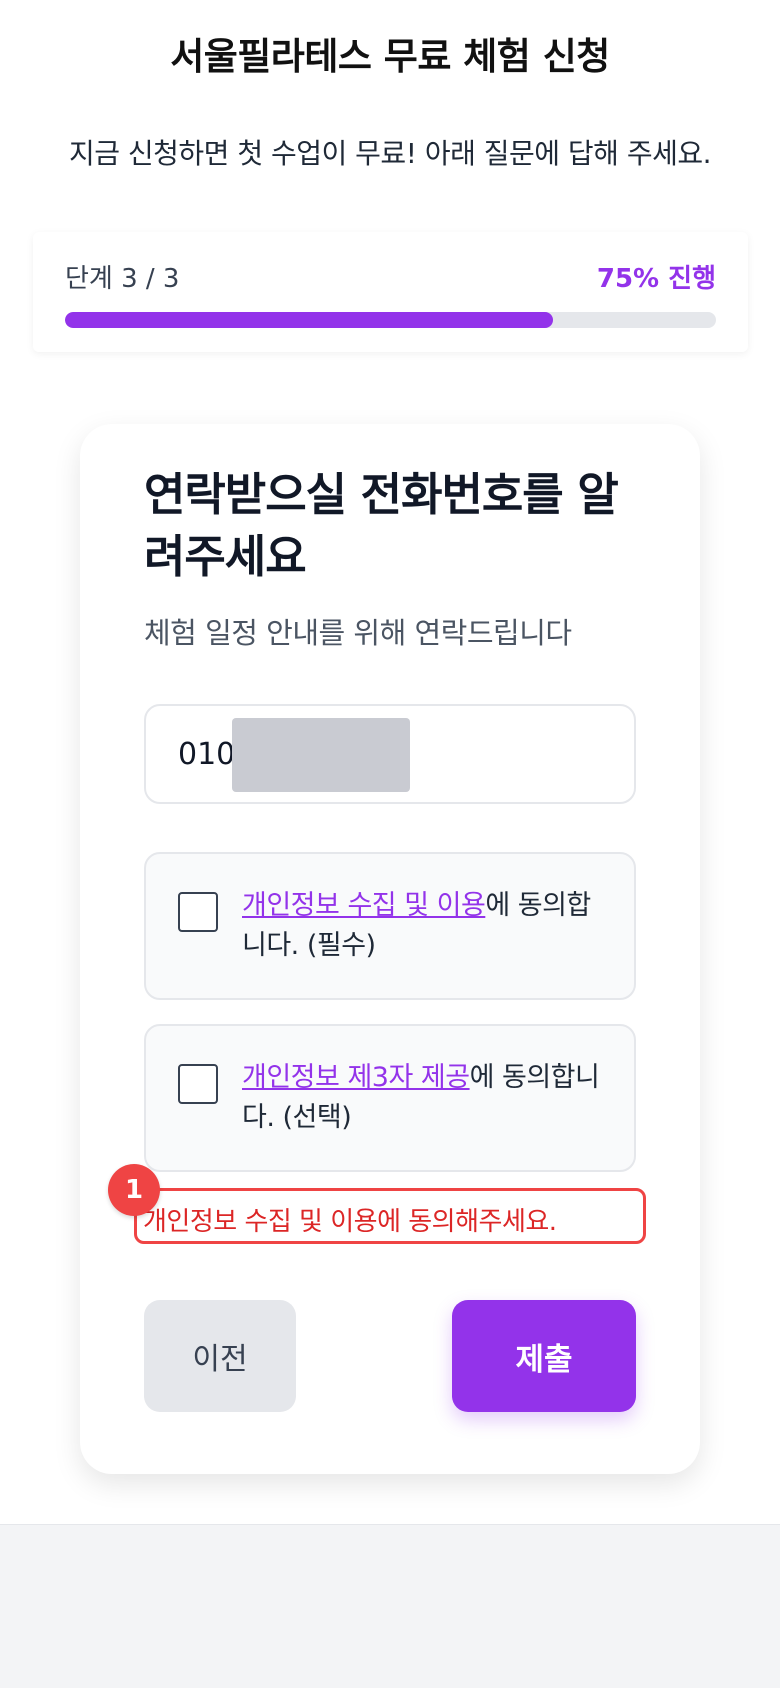  What do you see at coordinates (544, 1356) in the screenshot?
I see `submit-button: 제출` at bounding box center [544, 1356].